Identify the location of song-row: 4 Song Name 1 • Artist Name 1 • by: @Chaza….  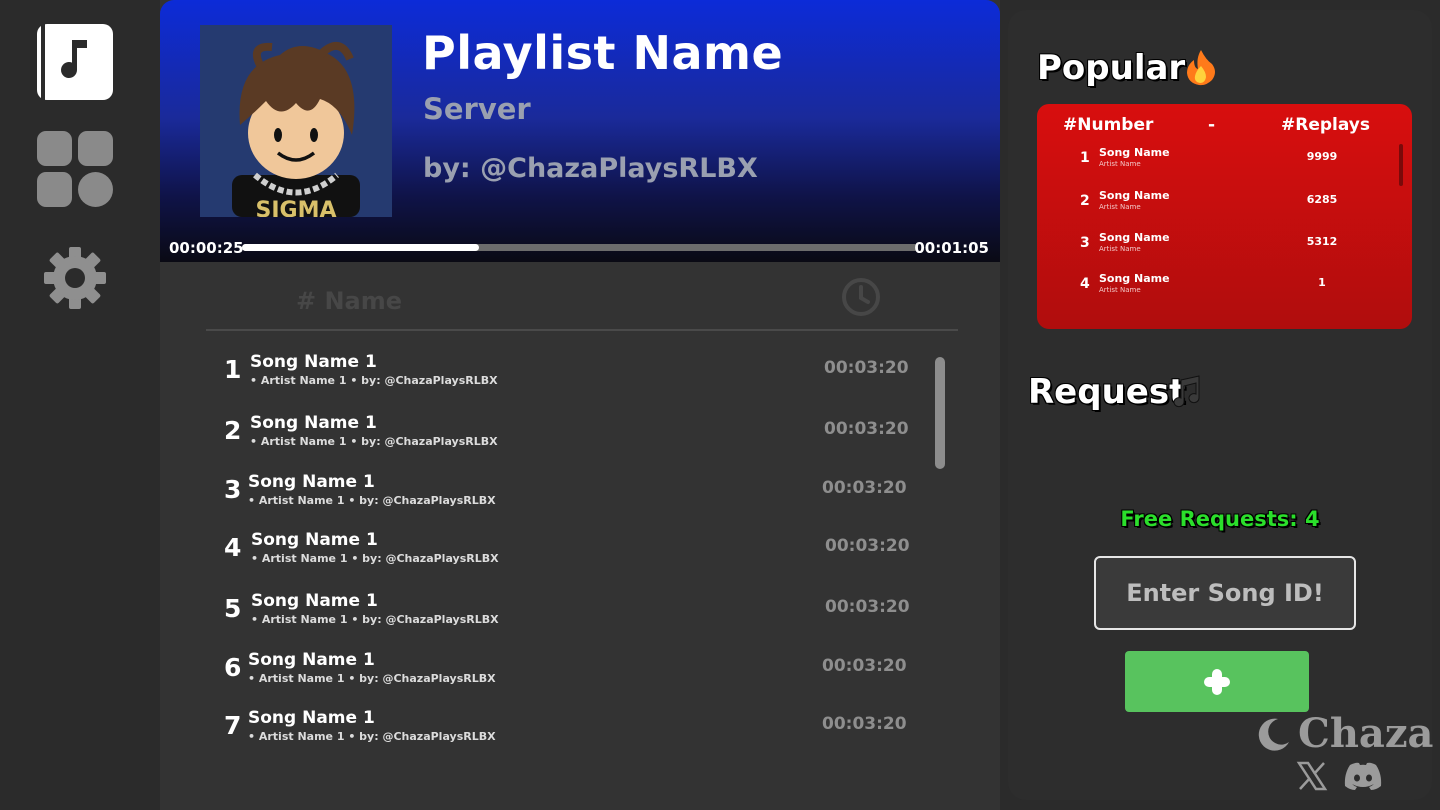
(580, 547).